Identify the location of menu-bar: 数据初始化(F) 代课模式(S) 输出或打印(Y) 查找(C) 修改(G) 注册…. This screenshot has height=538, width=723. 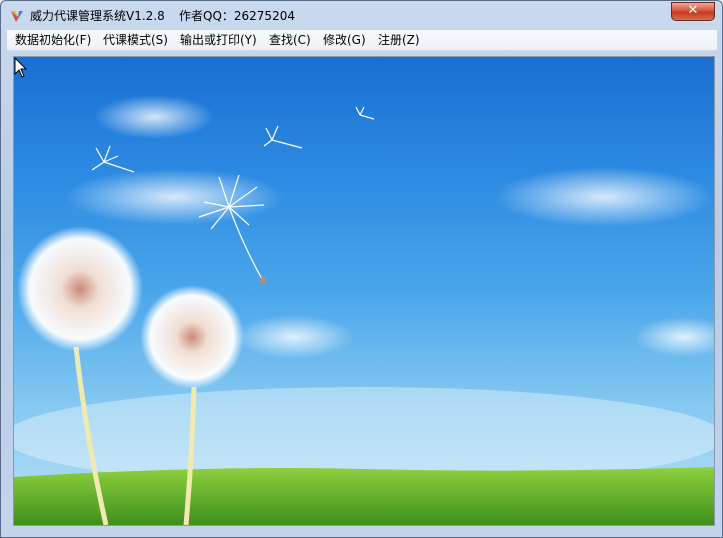
(362, 40).